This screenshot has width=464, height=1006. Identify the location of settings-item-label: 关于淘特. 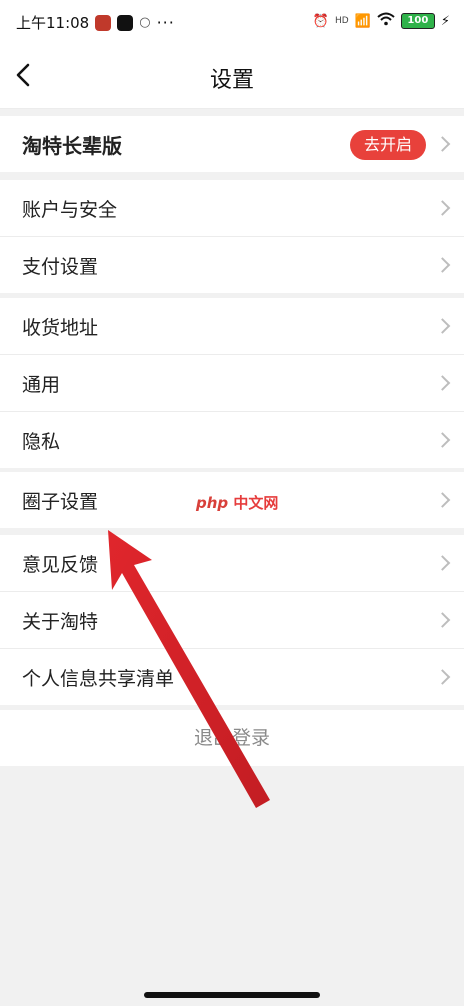
(60, 621).